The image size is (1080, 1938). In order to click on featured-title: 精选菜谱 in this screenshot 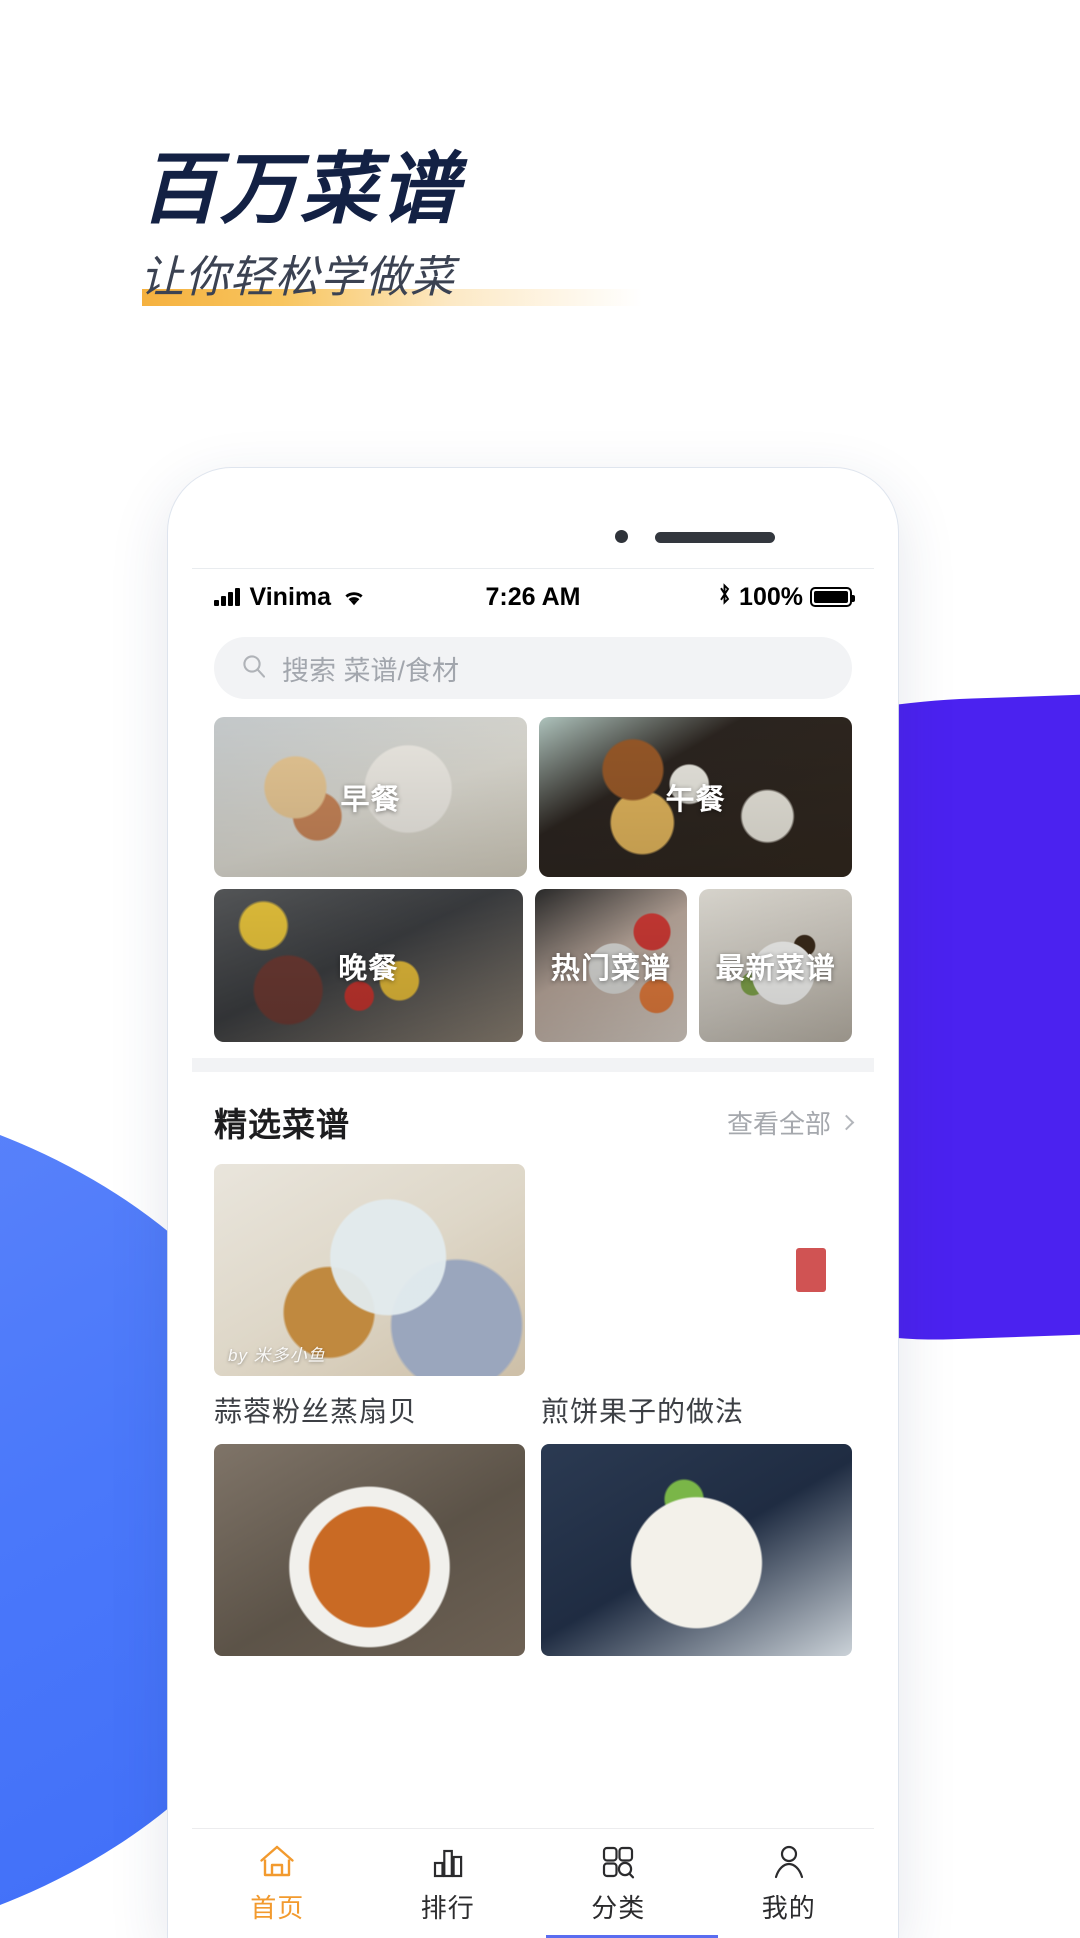, I will do `click(282, 1124)`.